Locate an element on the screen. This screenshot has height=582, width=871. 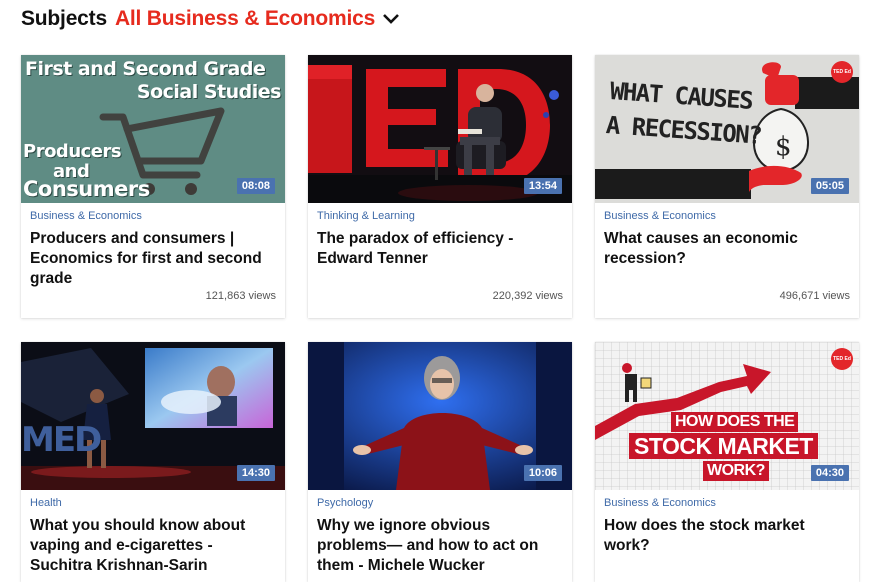
video-thumbnail: $ WHAT CAUSES A RECESSION? TED Ed 05:05 is located at coordinates (727, 129).